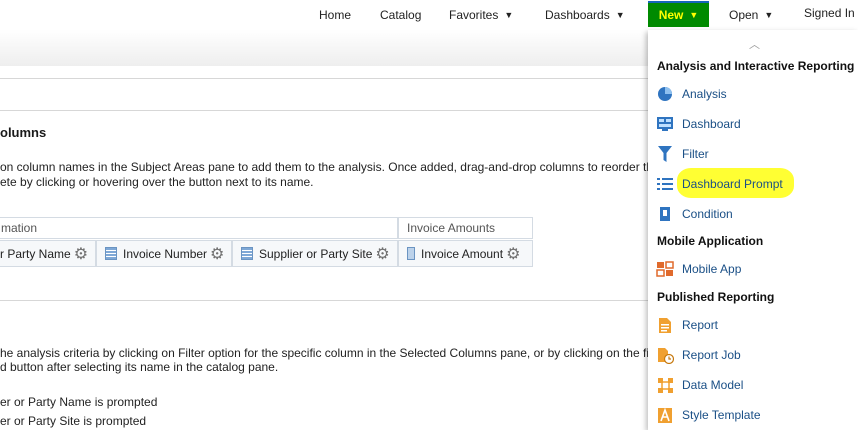 The height and width of the screenshot is (430, 858). I want to click on nav-open: Open ▼, so click(751, 15).